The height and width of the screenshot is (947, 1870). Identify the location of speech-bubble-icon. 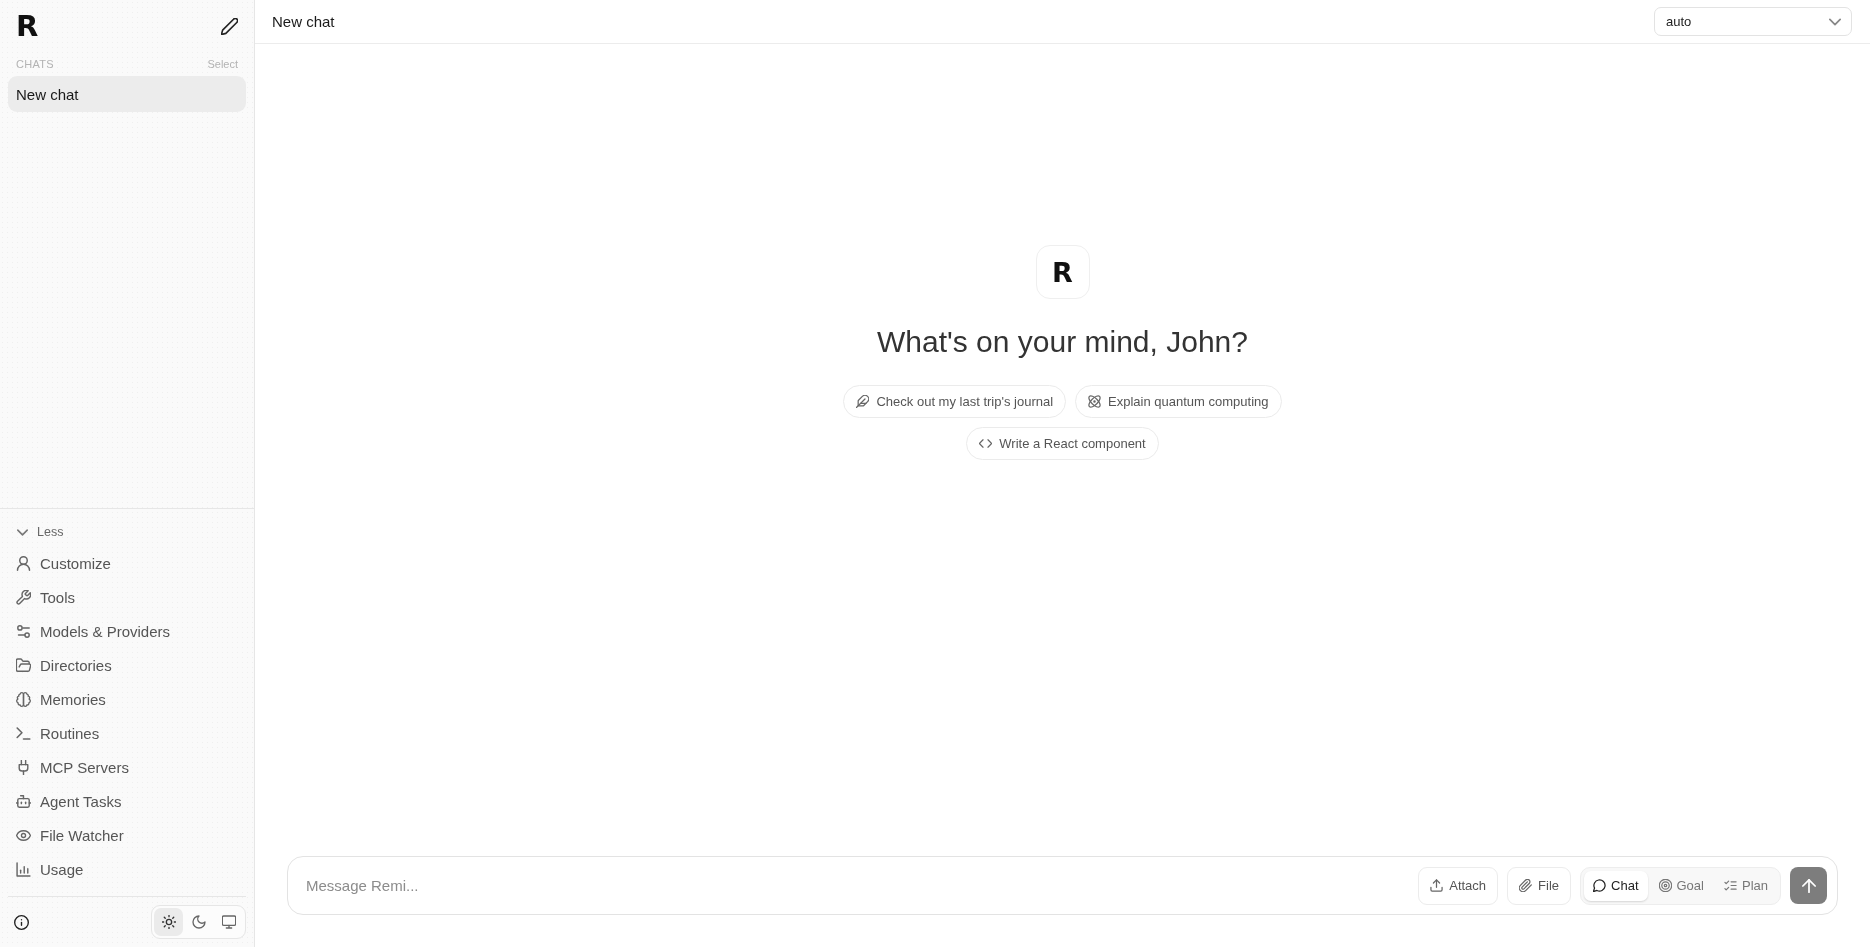
(1600, 885).